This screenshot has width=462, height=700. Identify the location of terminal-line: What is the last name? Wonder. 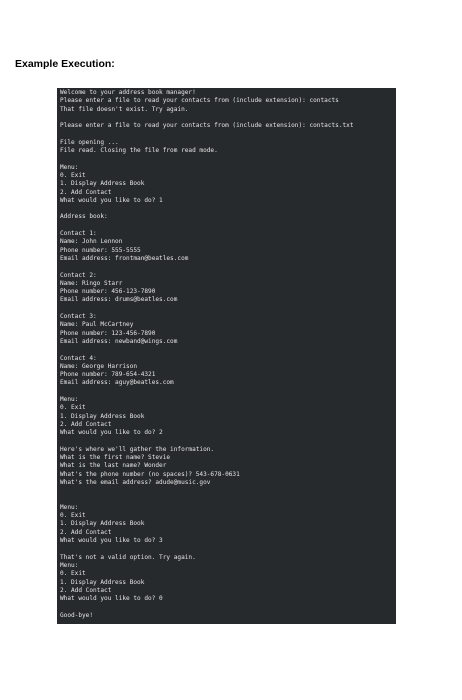
(113, 466).